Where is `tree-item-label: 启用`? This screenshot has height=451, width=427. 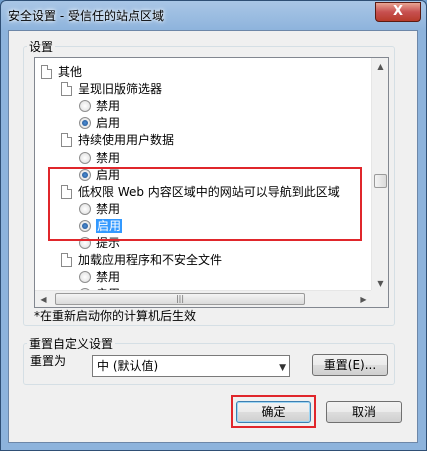
tree-item-label: 启用 is located at coordinates (108, 123).